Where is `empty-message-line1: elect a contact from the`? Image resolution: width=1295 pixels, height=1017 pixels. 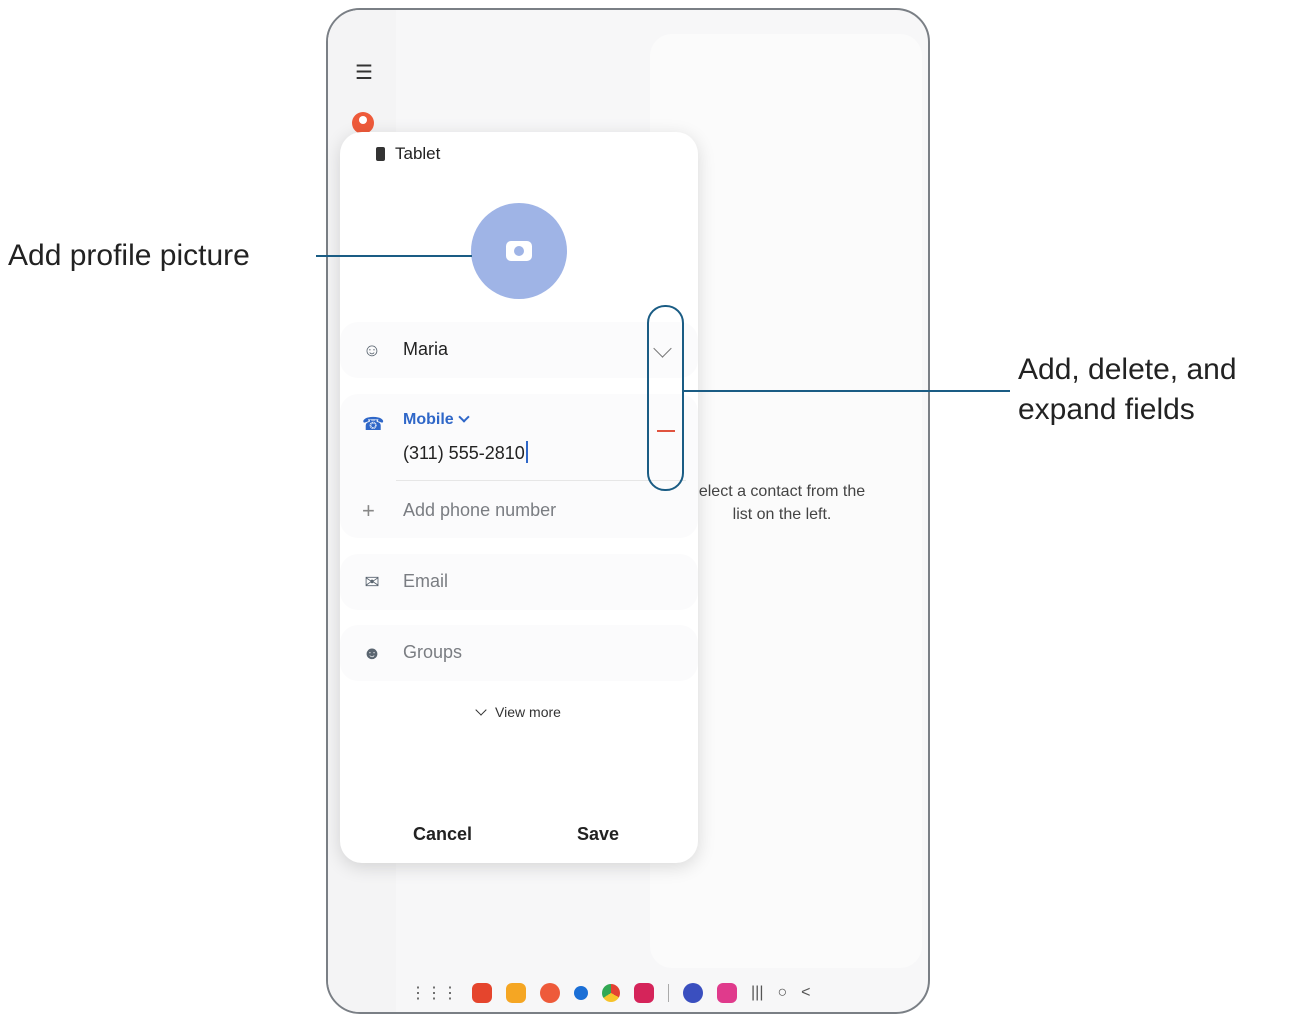
empty-message-line1: elect a contact from the is located at coordinates (782, 491).